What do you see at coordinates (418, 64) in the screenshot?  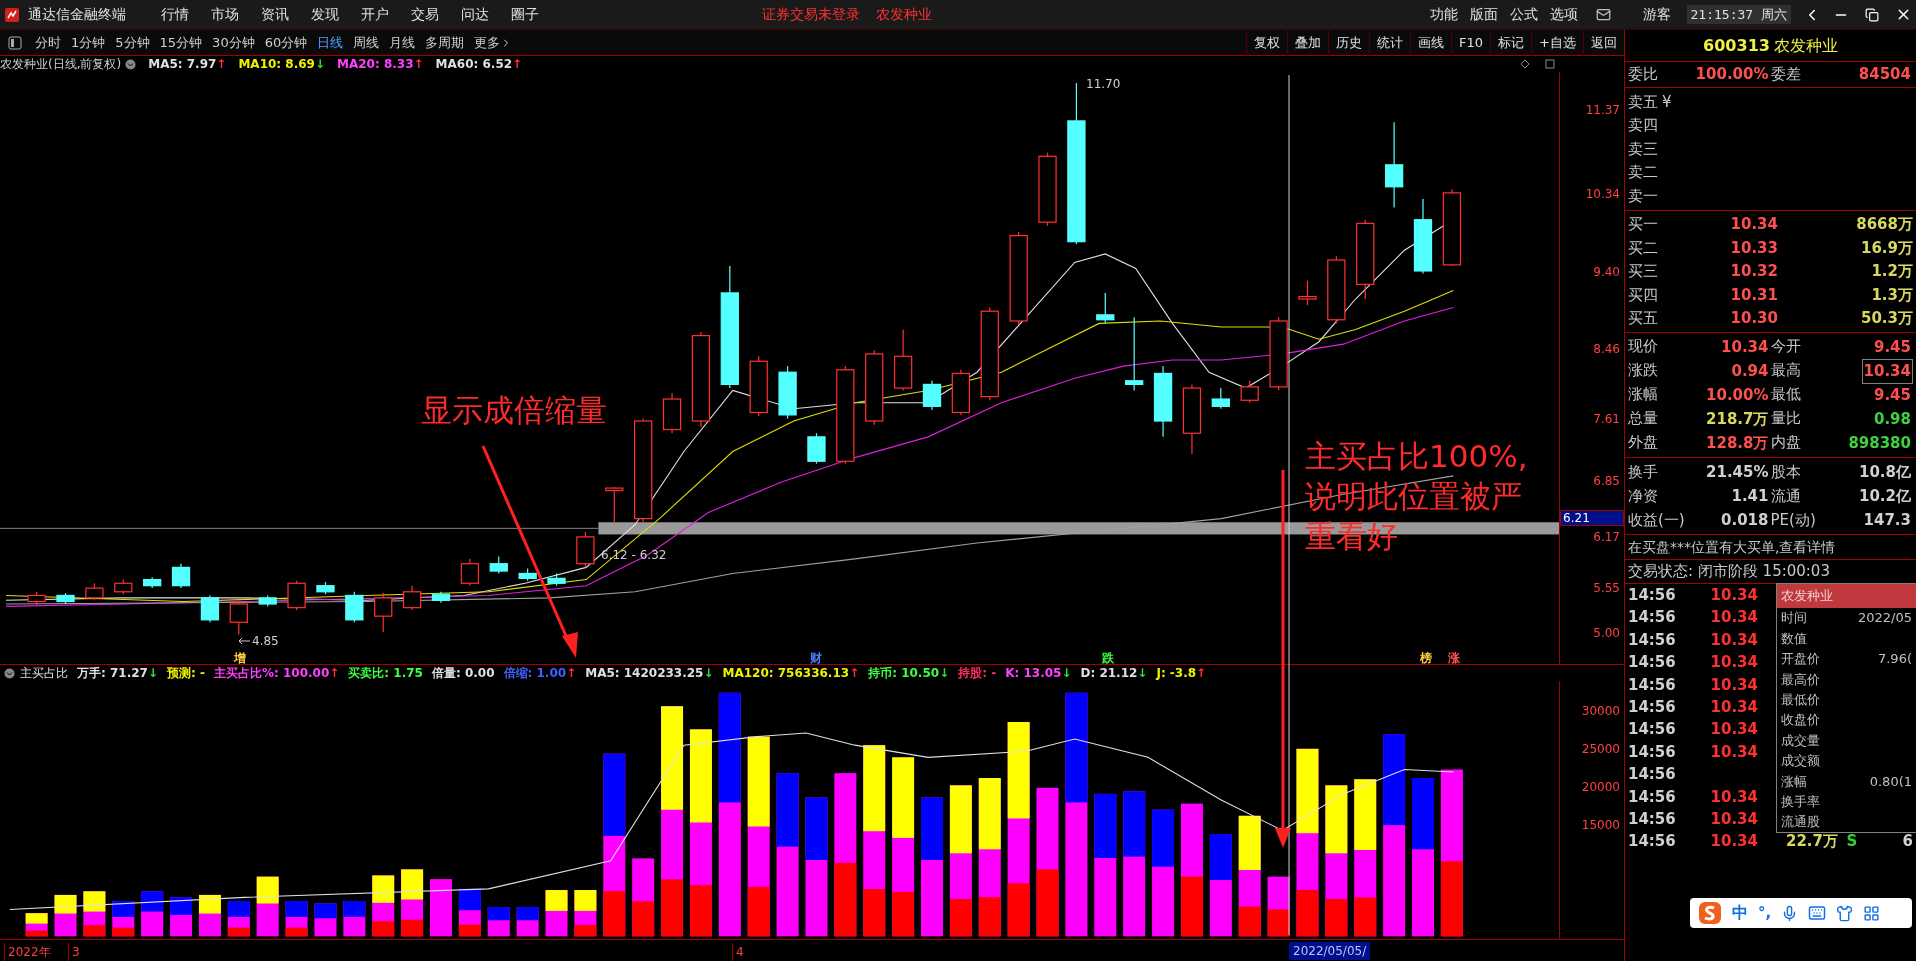 I see `trend-arrow: ↑` at bounding box center [418, 64].